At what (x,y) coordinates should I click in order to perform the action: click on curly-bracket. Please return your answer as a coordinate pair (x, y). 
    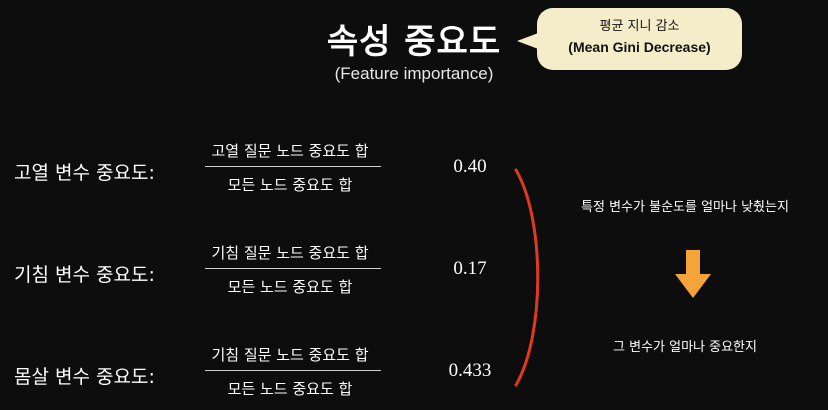
    Looking at the image, I should click on (527, 277).